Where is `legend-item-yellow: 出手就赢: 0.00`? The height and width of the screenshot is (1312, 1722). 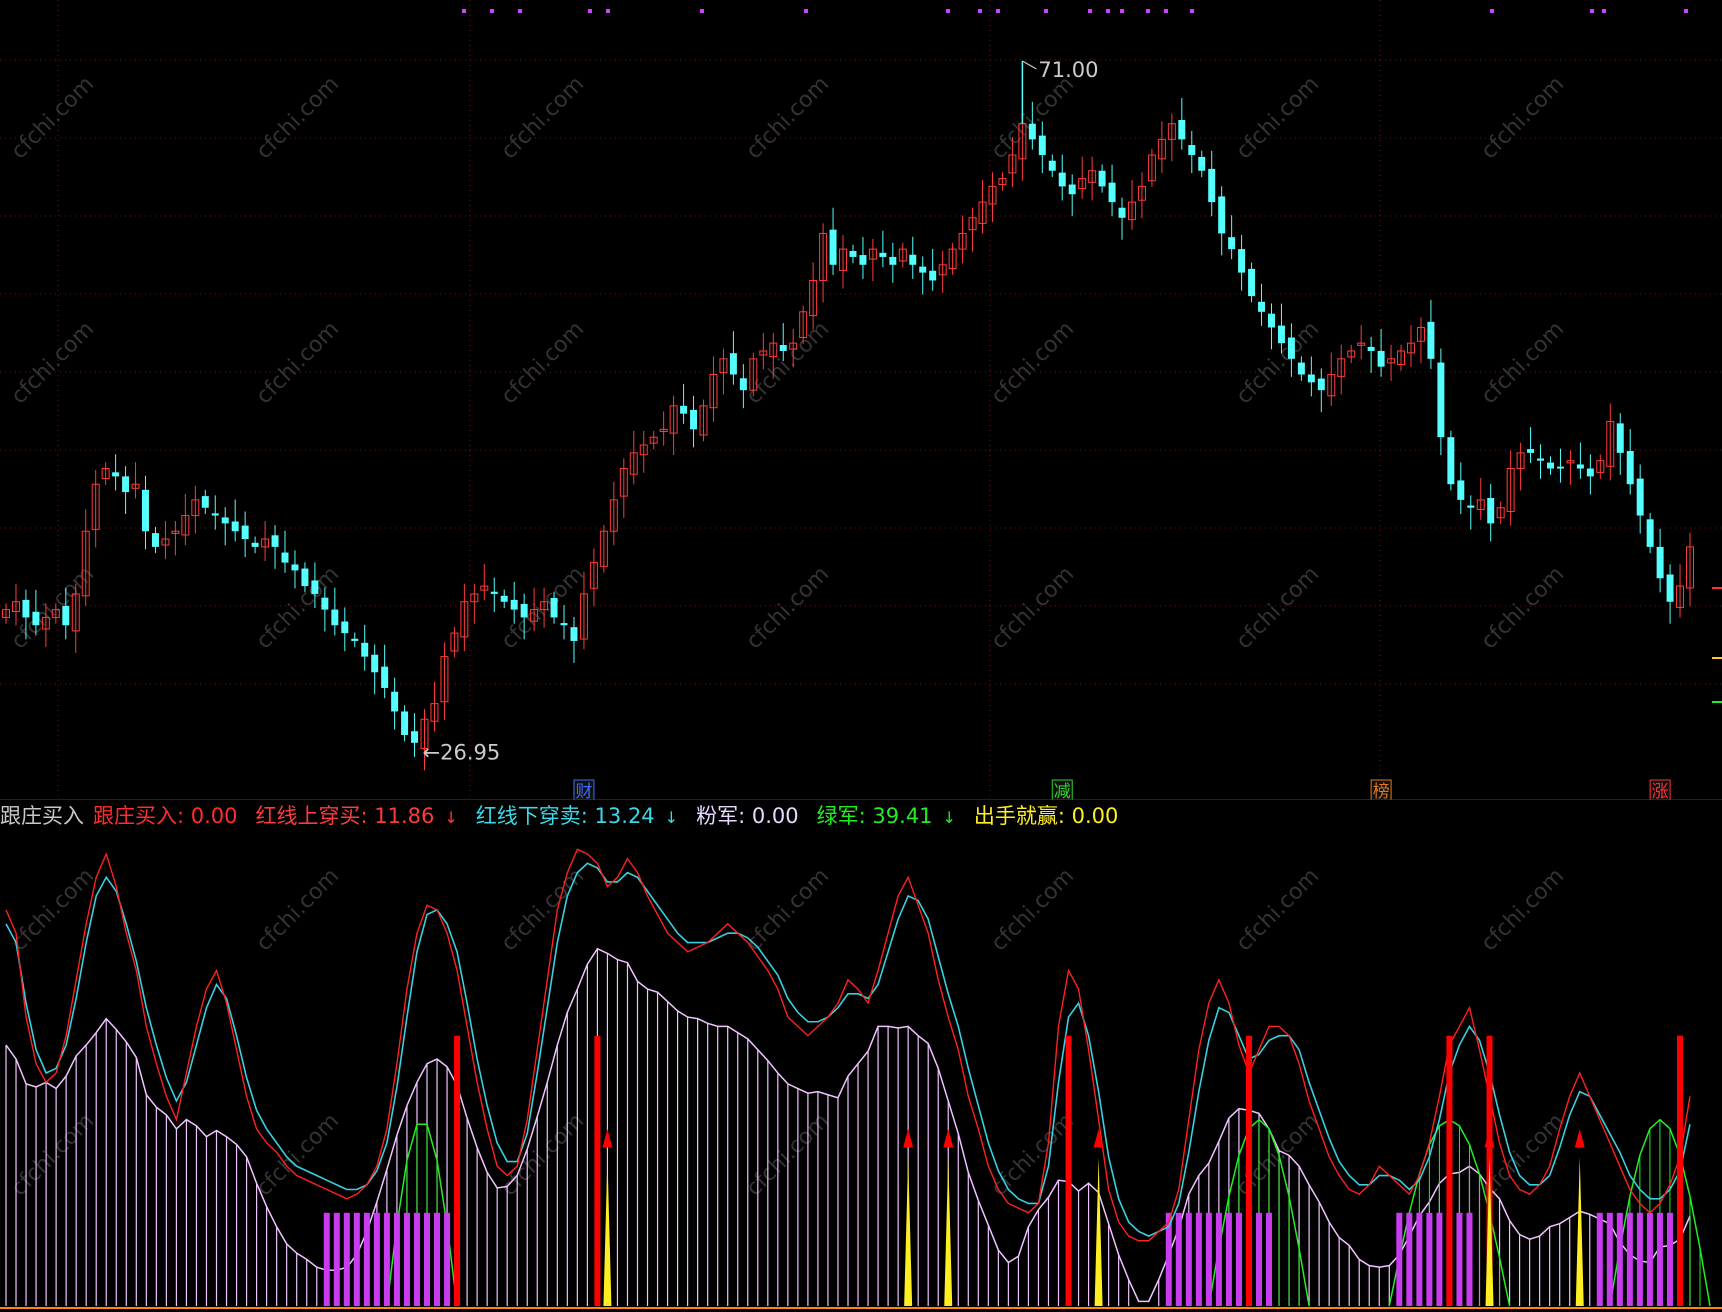 legend-item-yellow: 出手就赢: 0.00 is located at coordinates (1046, 816).